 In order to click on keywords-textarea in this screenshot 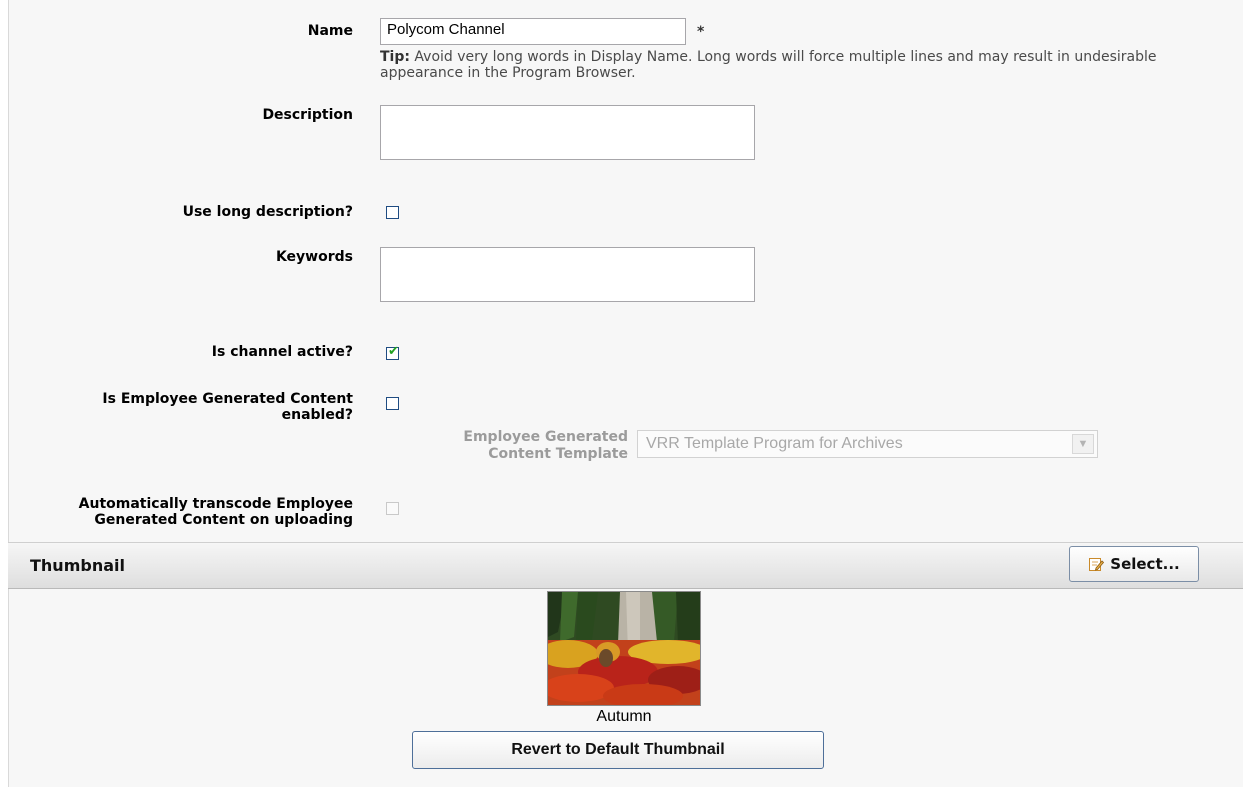, I will do `click(567, 274)`.